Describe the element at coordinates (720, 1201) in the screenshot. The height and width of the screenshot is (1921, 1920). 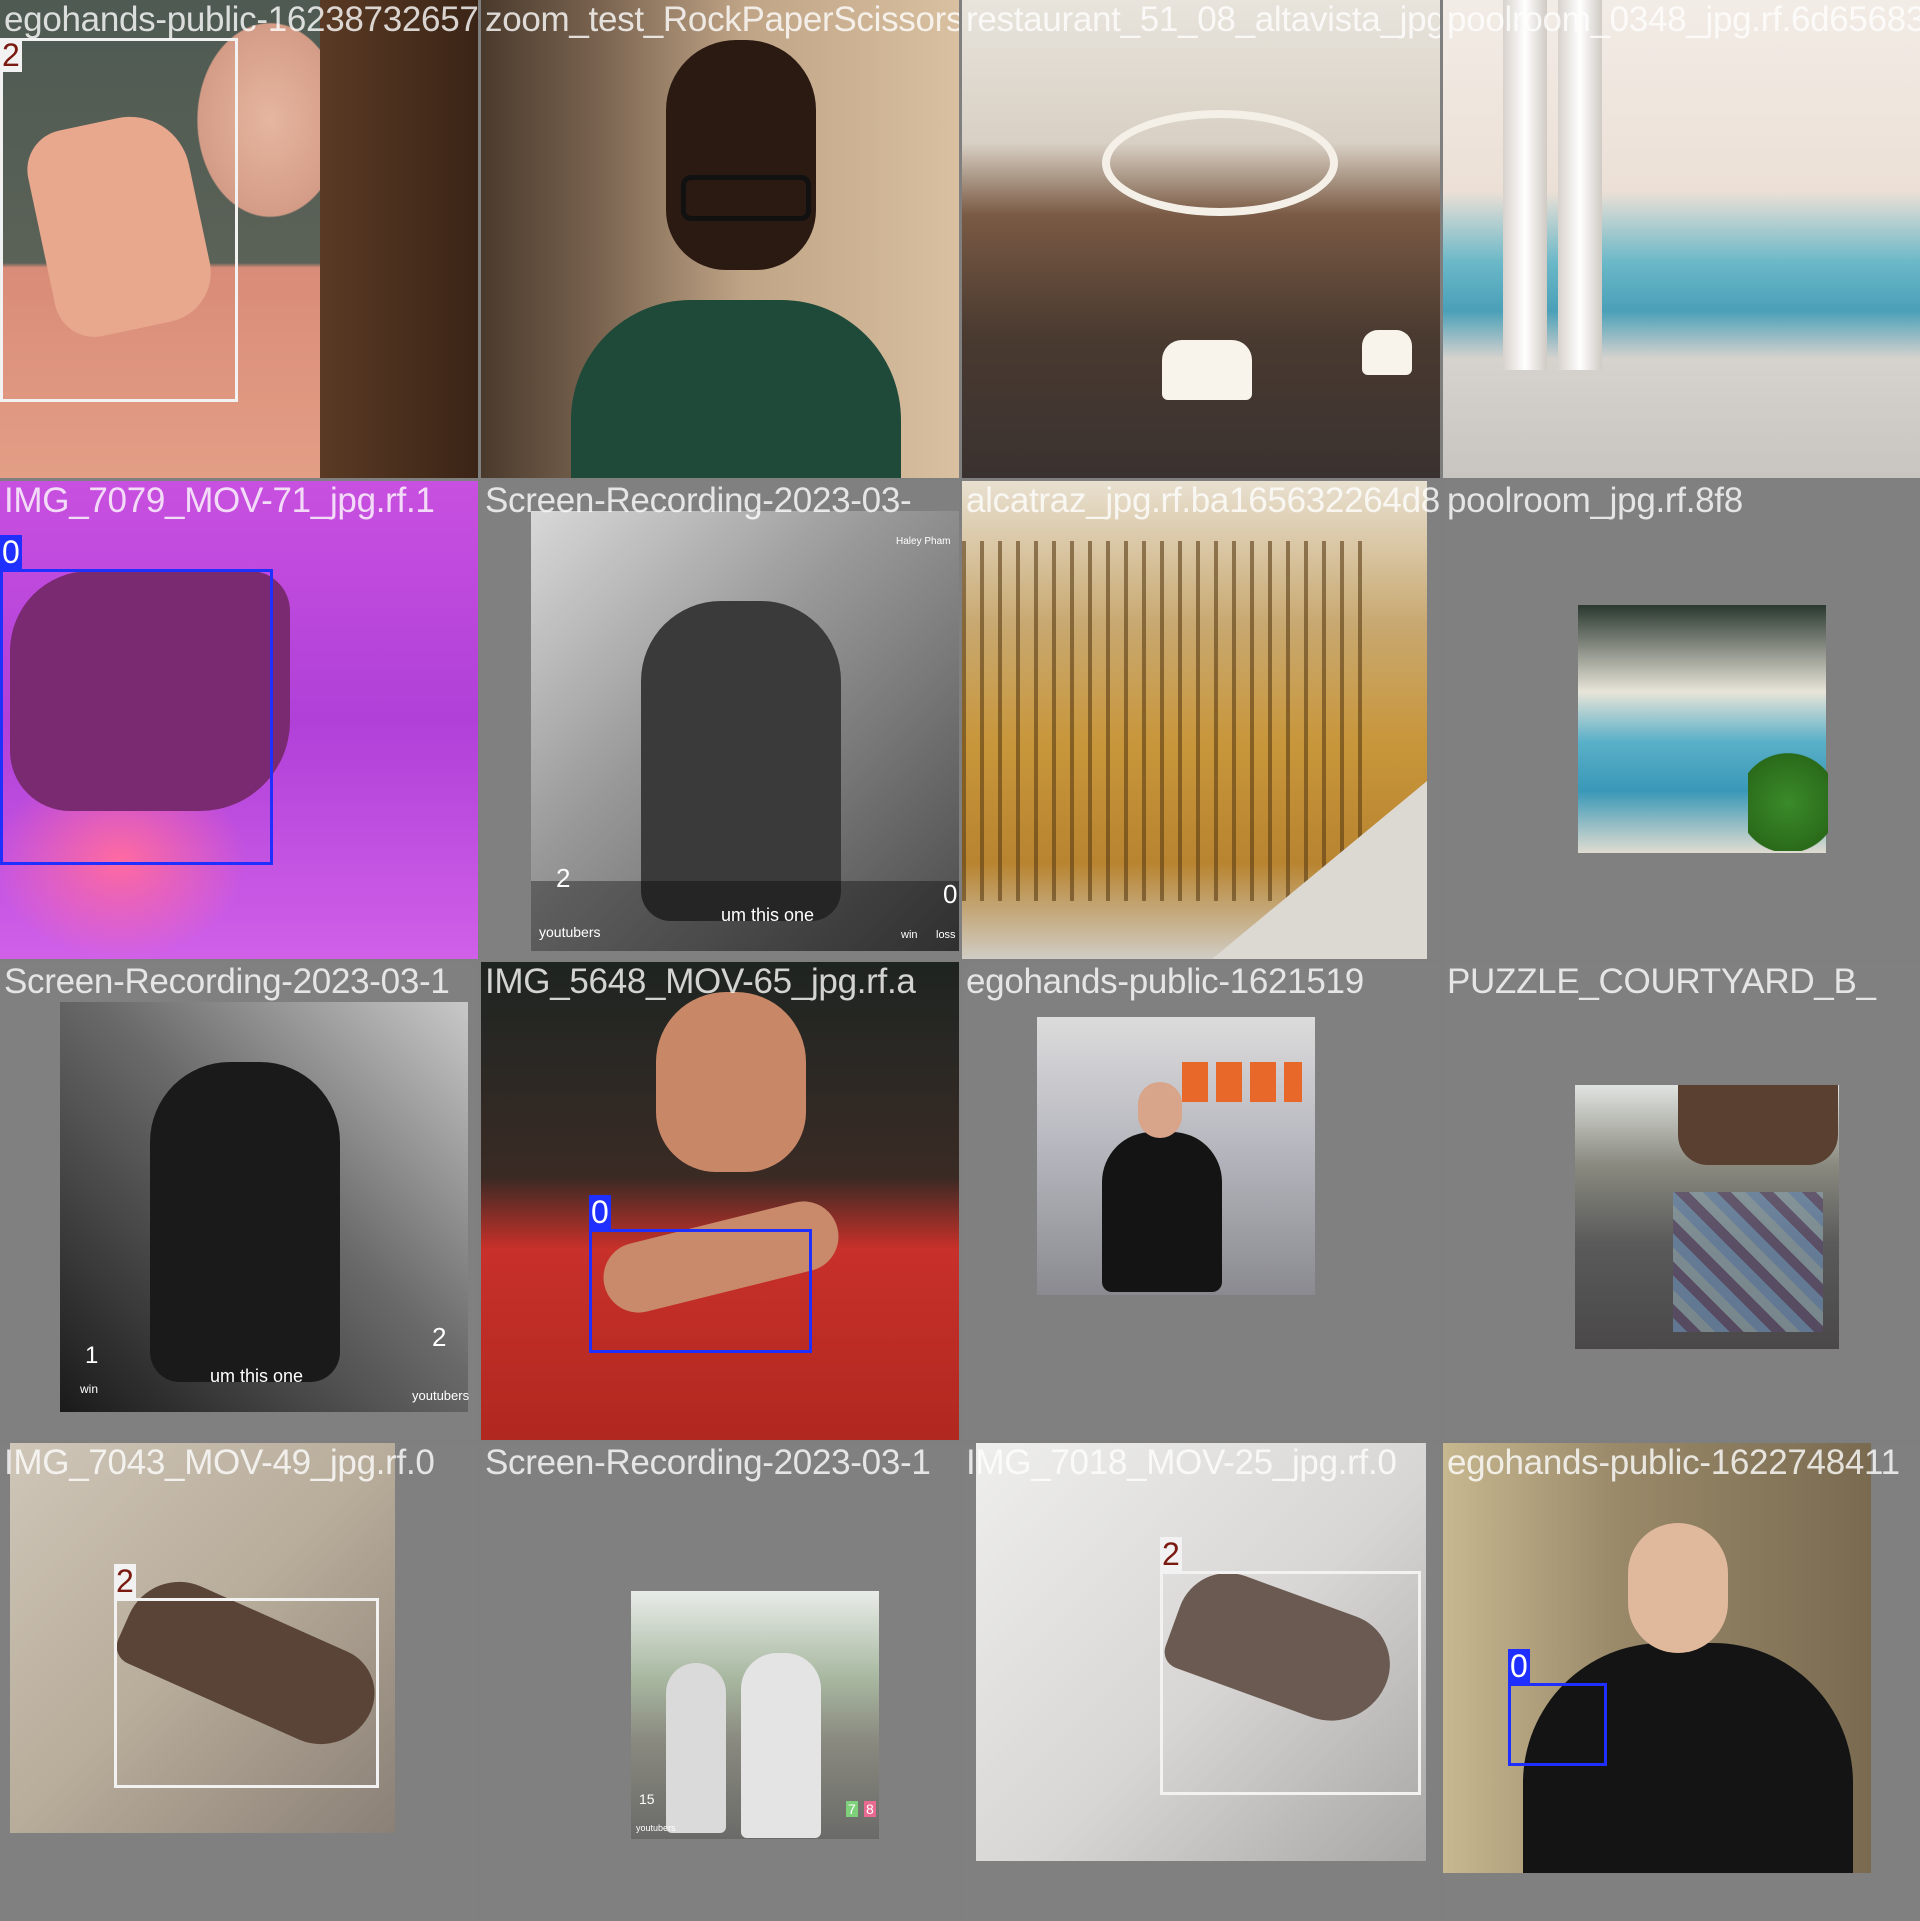
I see `tile-10: 0 IMG_5648_MOV-65_jpg.rf.a` at that location.